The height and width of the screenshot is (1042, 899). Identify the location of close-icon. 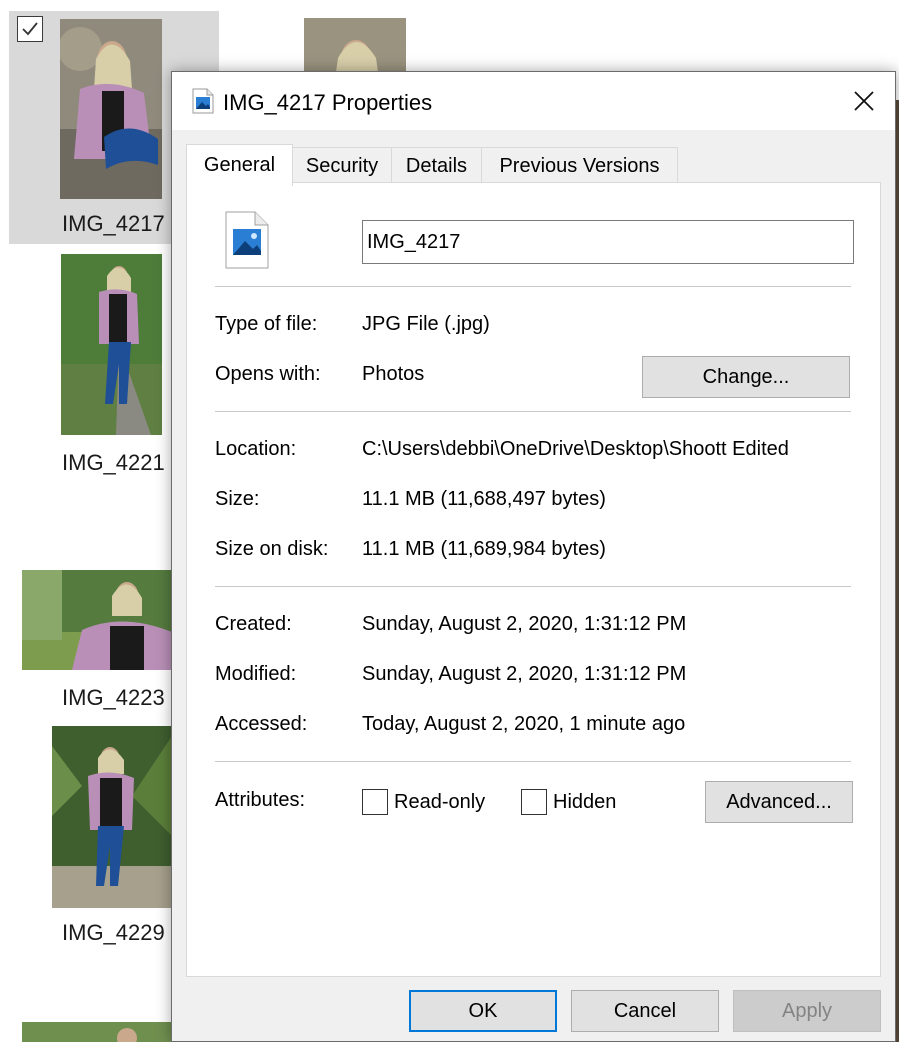
(864, 101).